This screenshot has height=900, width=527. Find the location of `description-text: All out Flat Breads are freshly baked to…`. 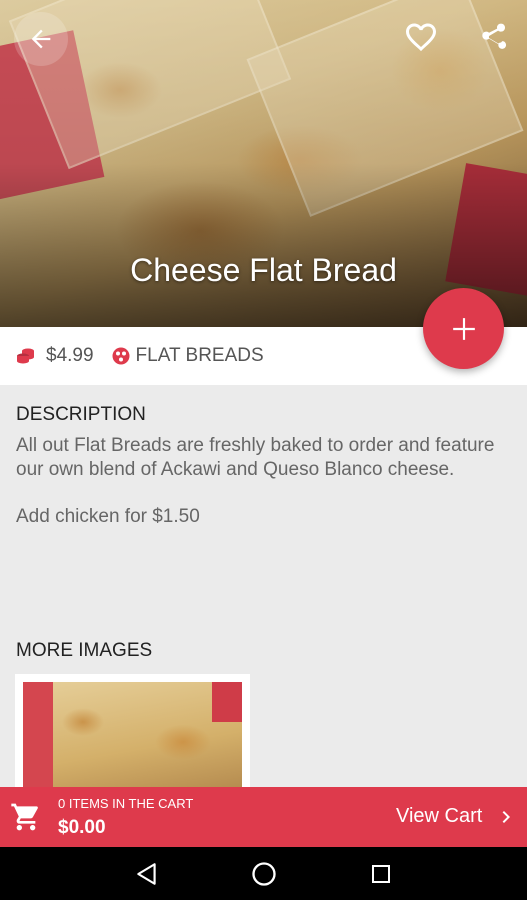

description-text: All out Flat Breads are freshly baked to… is located at coordinates (255, 457).